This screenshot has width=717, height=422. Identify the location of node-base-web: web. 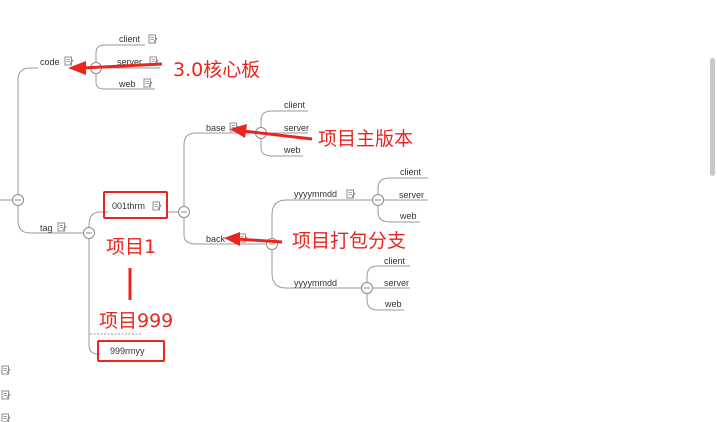
(292, 150).